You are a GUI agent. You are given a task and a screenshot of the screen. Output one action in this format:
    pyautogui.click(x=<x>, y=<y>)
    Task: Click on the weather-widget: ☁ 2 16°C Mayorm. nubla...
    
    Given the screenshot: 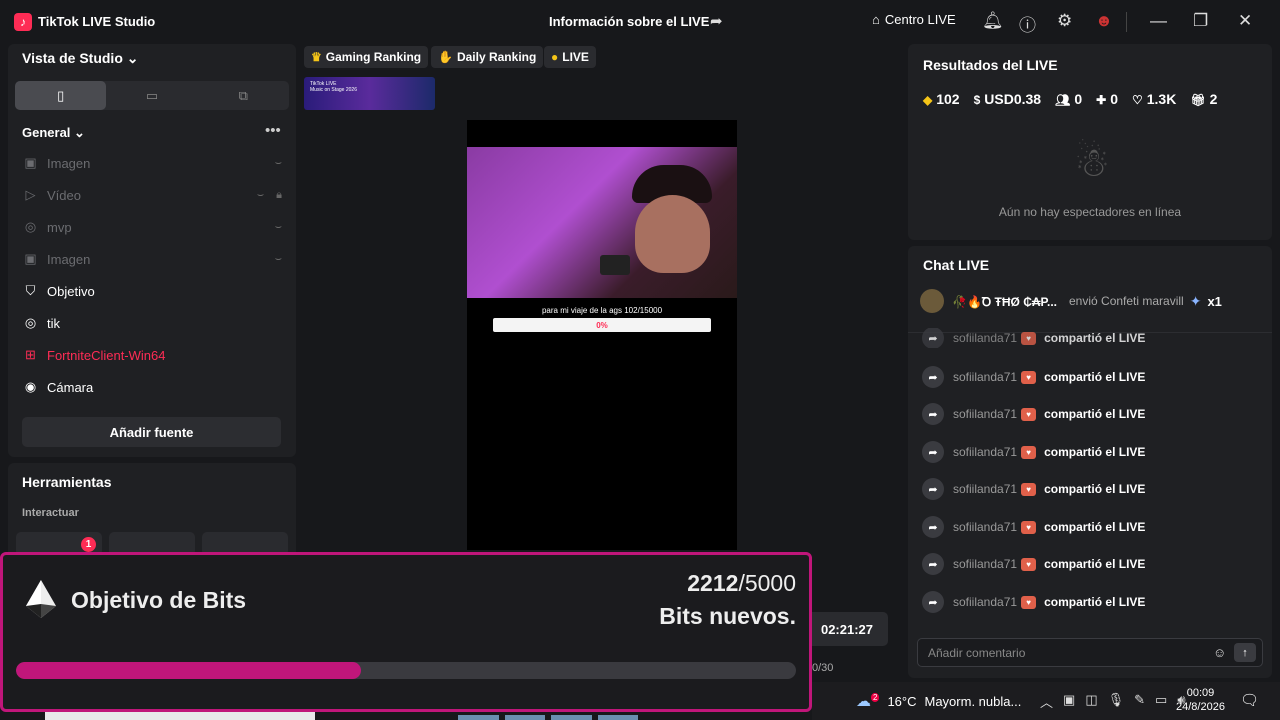 What is the action you would take?
    pyautogui.click(x=938, y=701)
    